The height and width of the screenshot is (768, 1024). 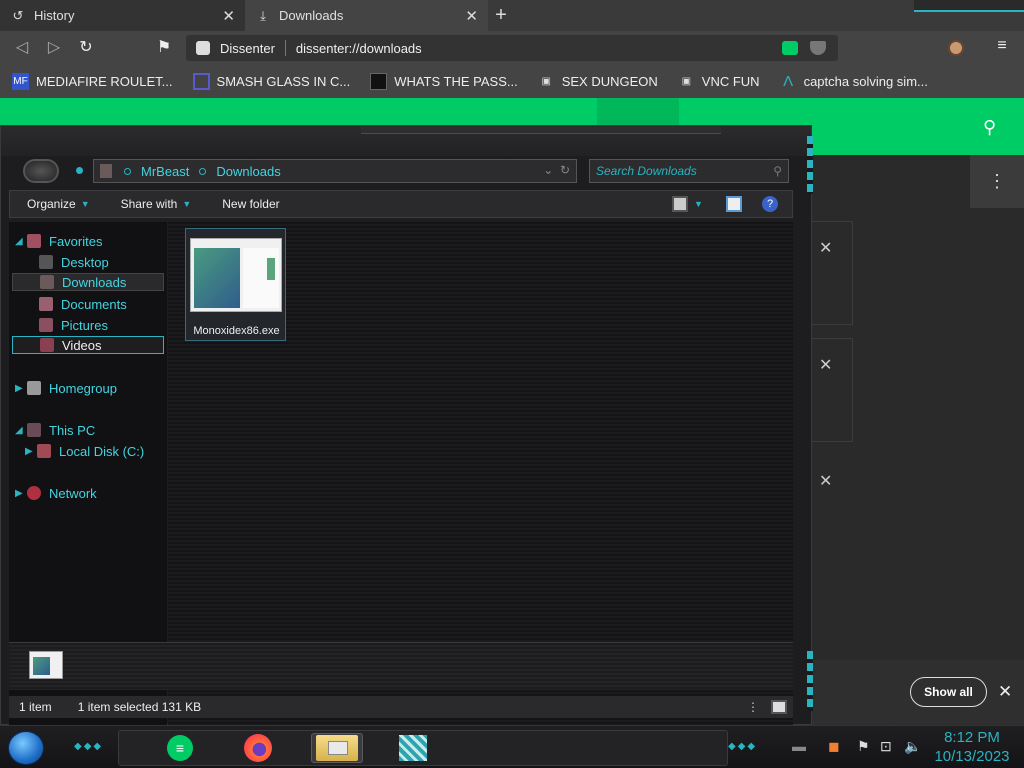 I want to click on nav-downloads: Downloads, so click(x=88, y=282).